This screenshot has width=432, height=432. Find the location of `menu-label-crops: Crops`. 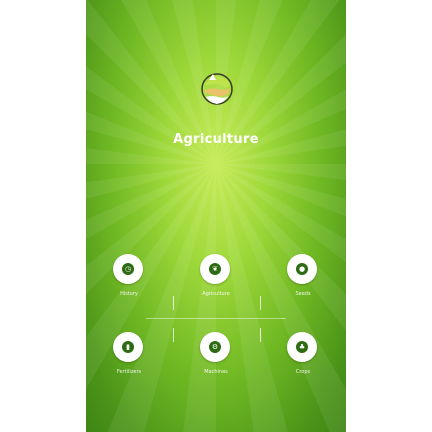

menu-label-crops: Crops is located at coordinates (303, 372).